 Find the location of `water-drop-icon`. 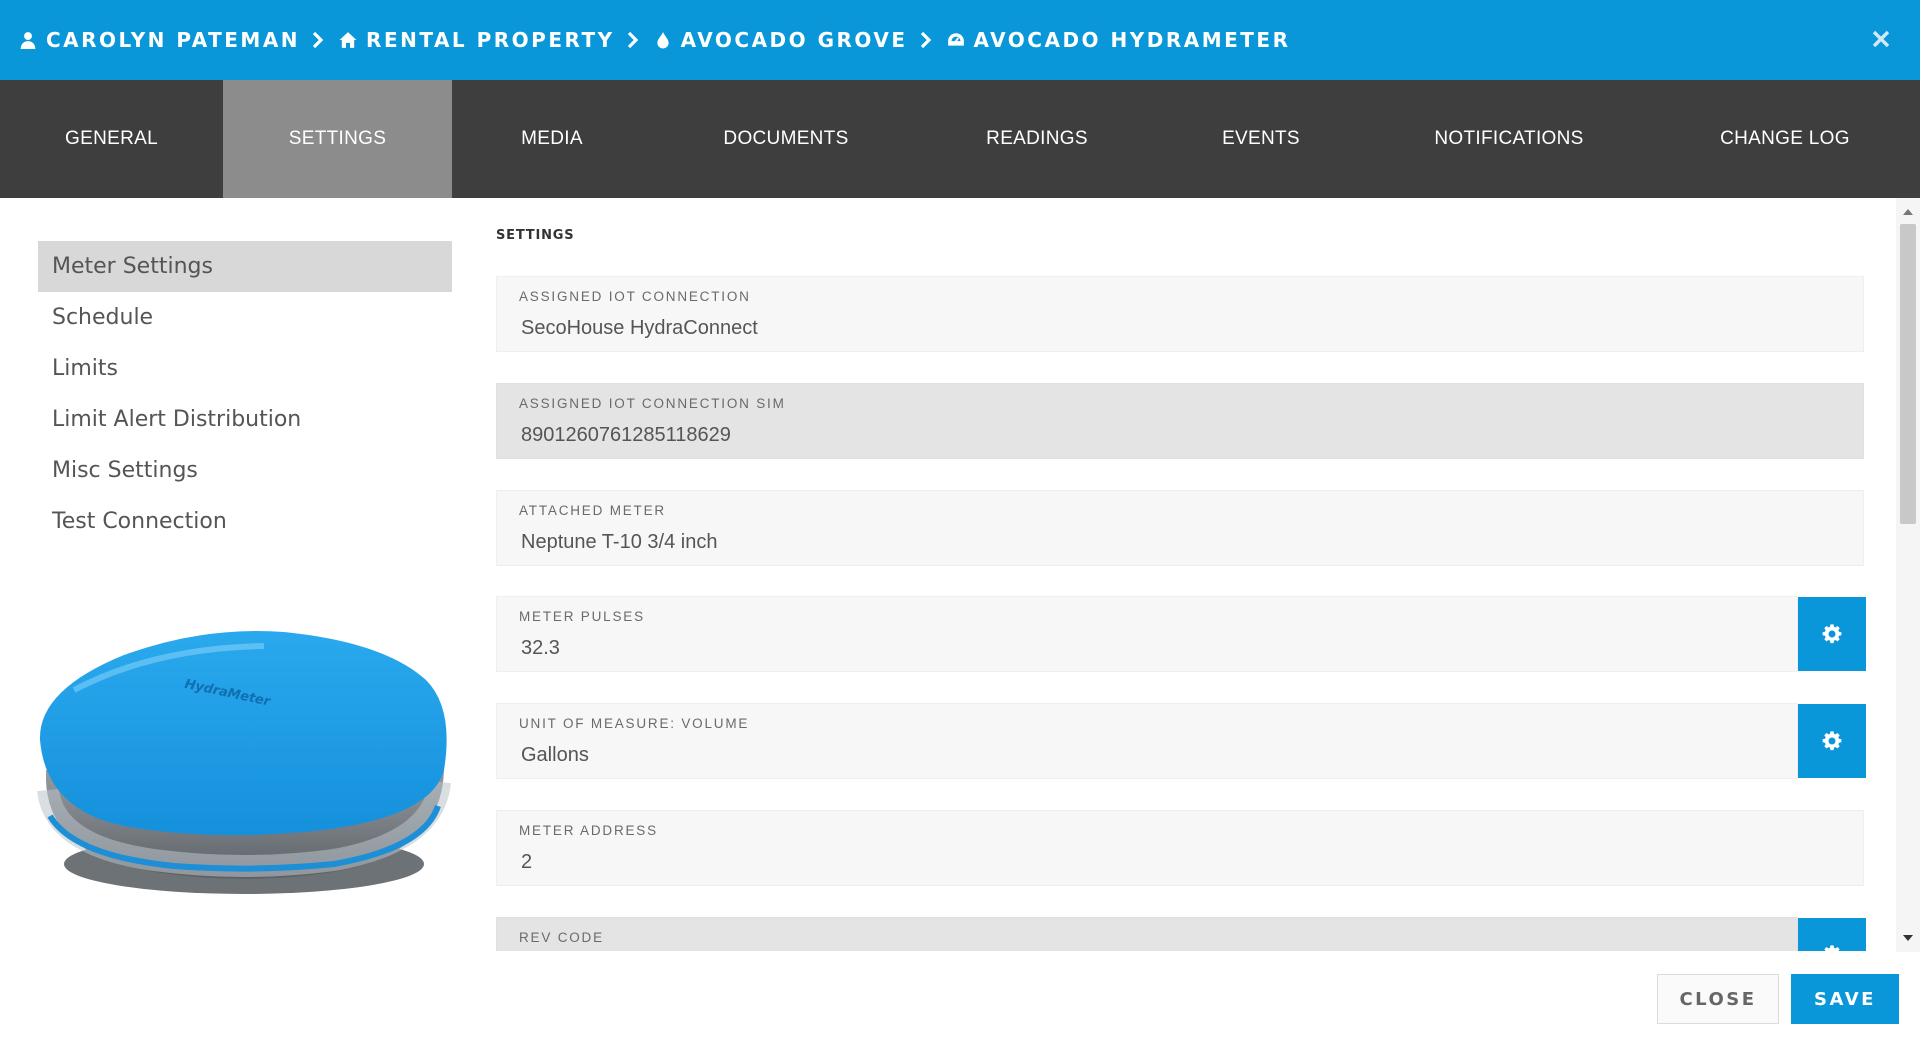

water-drop-icon is located at coordinates (663, 40).